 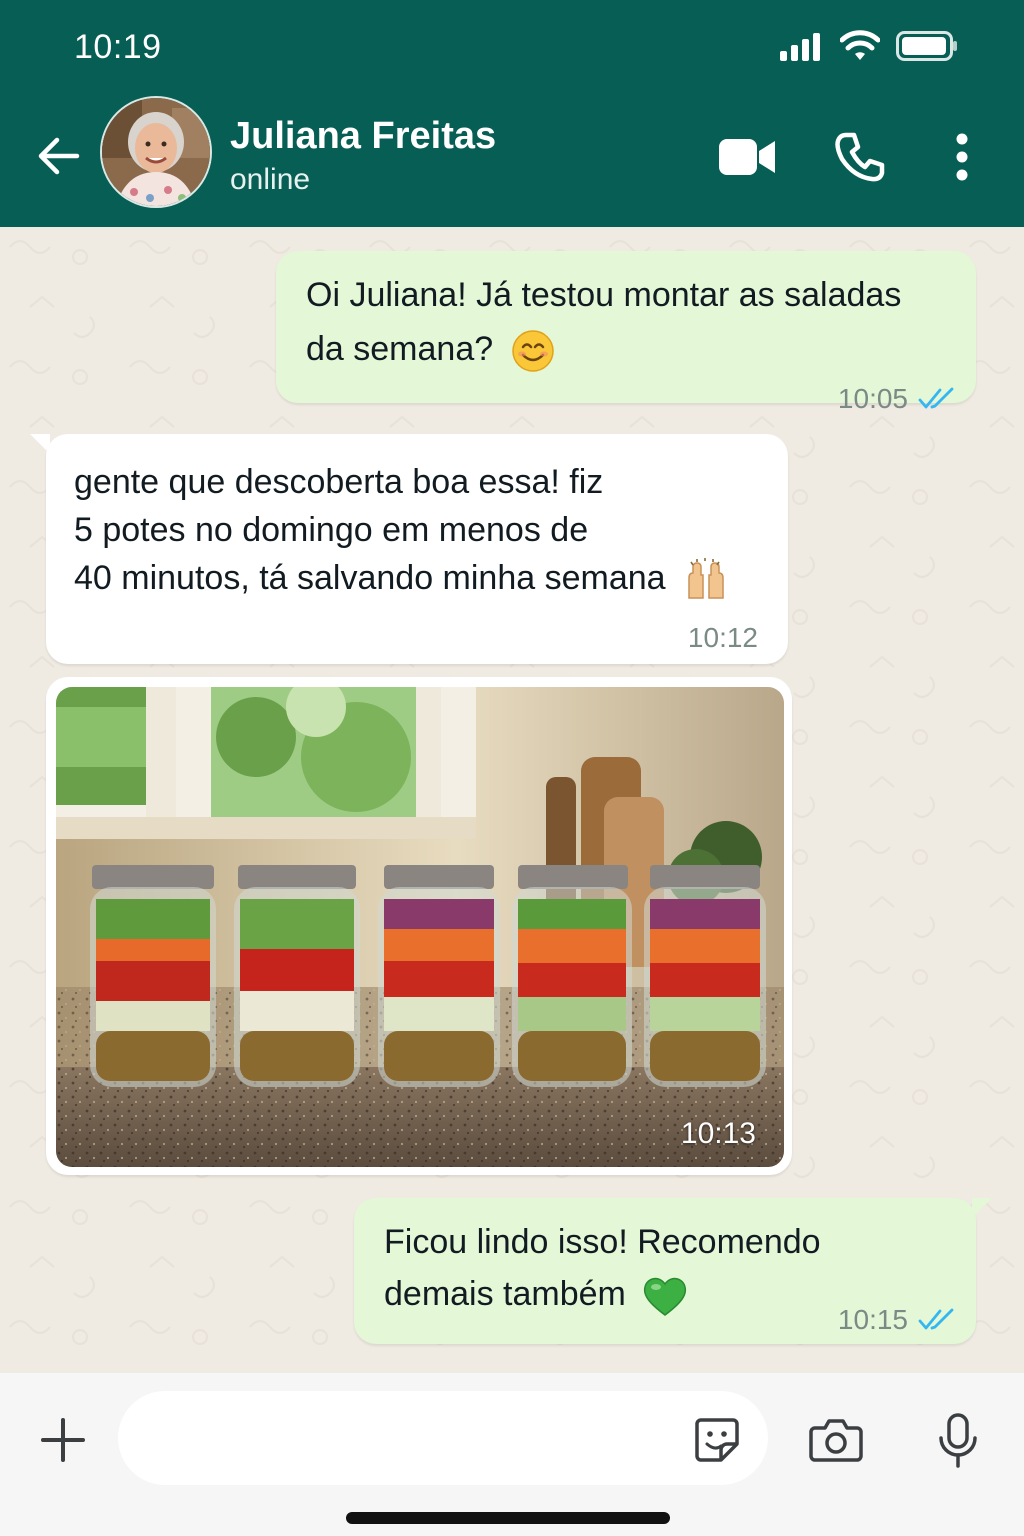 I want to click on camera-button, so click(x=836, y=1440).